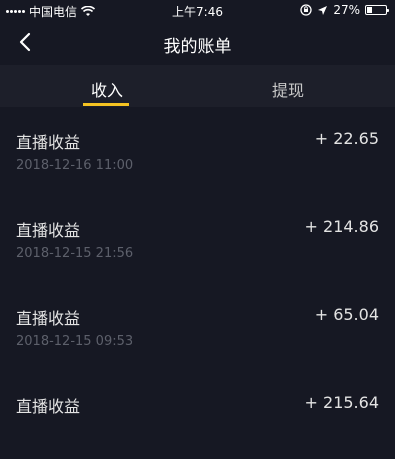 Image resolution: width=395 pixels, height=459 pixels. I want to click on transaction-amount: + 22.65, so click(346, 138).